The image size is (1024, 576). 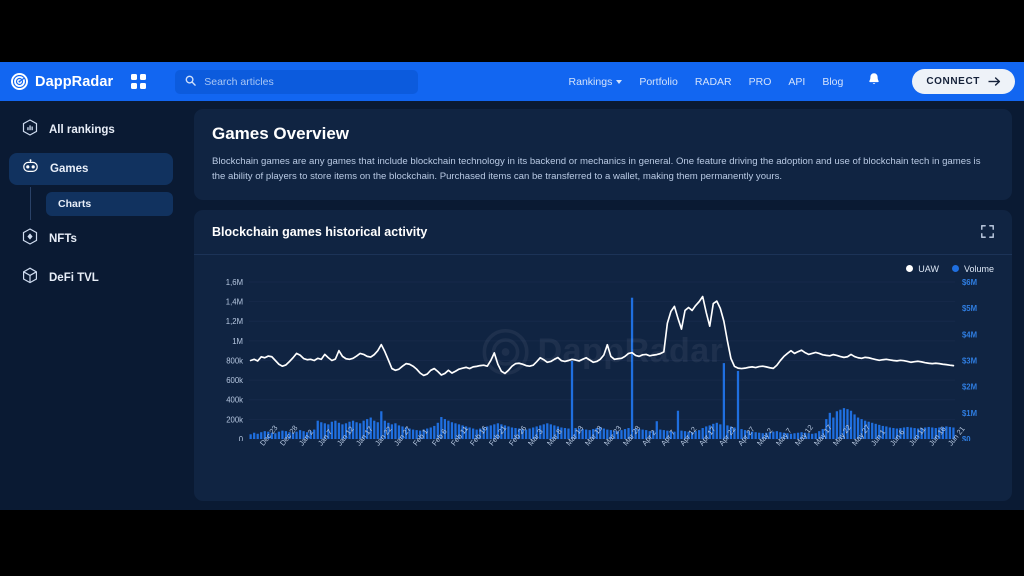 I want to click on legend-item-volume: Volume, so click(x=972, y=268).